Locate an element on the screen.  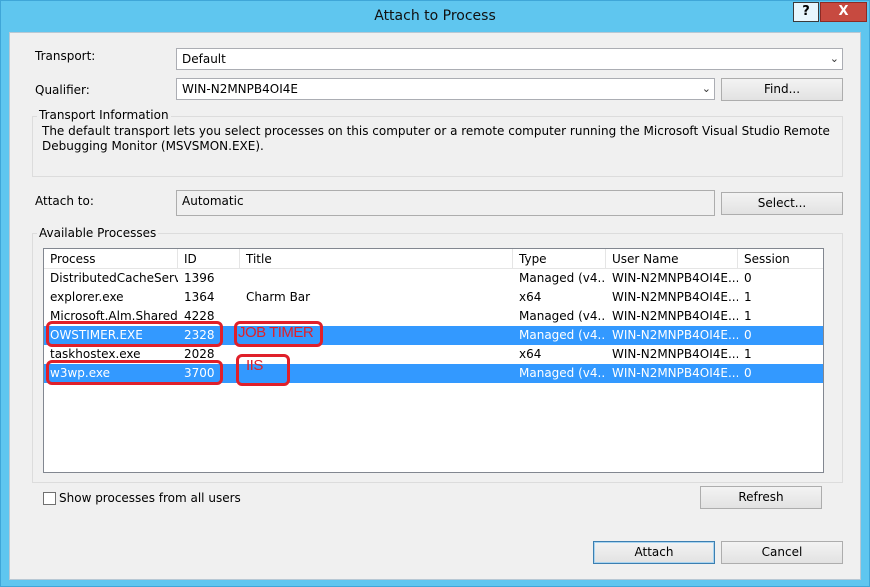
qualifier-value: WIN-N2MNPB4OI4E is located at coordinates (240, 89).